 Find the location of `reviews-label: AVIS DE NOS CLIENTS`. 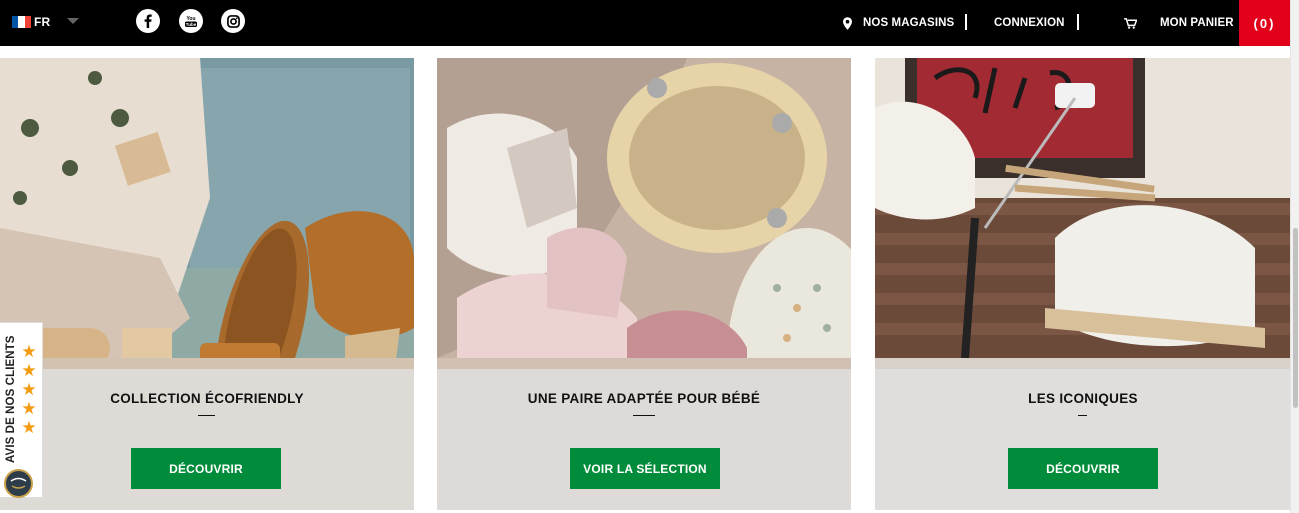

reviews-label: AVIS DE NOS CLIENTS is located at coordinates (11, 399).